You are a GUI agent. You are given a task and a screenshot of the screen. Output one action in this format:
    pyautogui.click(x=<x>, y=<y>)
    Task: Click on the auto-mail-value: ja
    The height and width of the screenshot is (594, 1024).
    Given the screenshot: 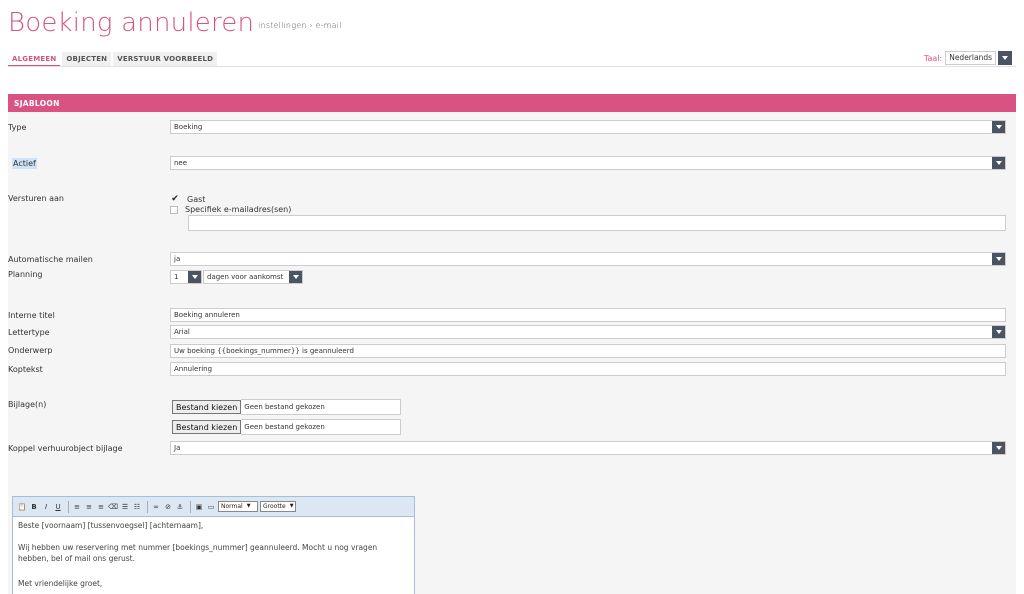 What is the action you would take?
    pyautogui.click(x=177, y=259)
    